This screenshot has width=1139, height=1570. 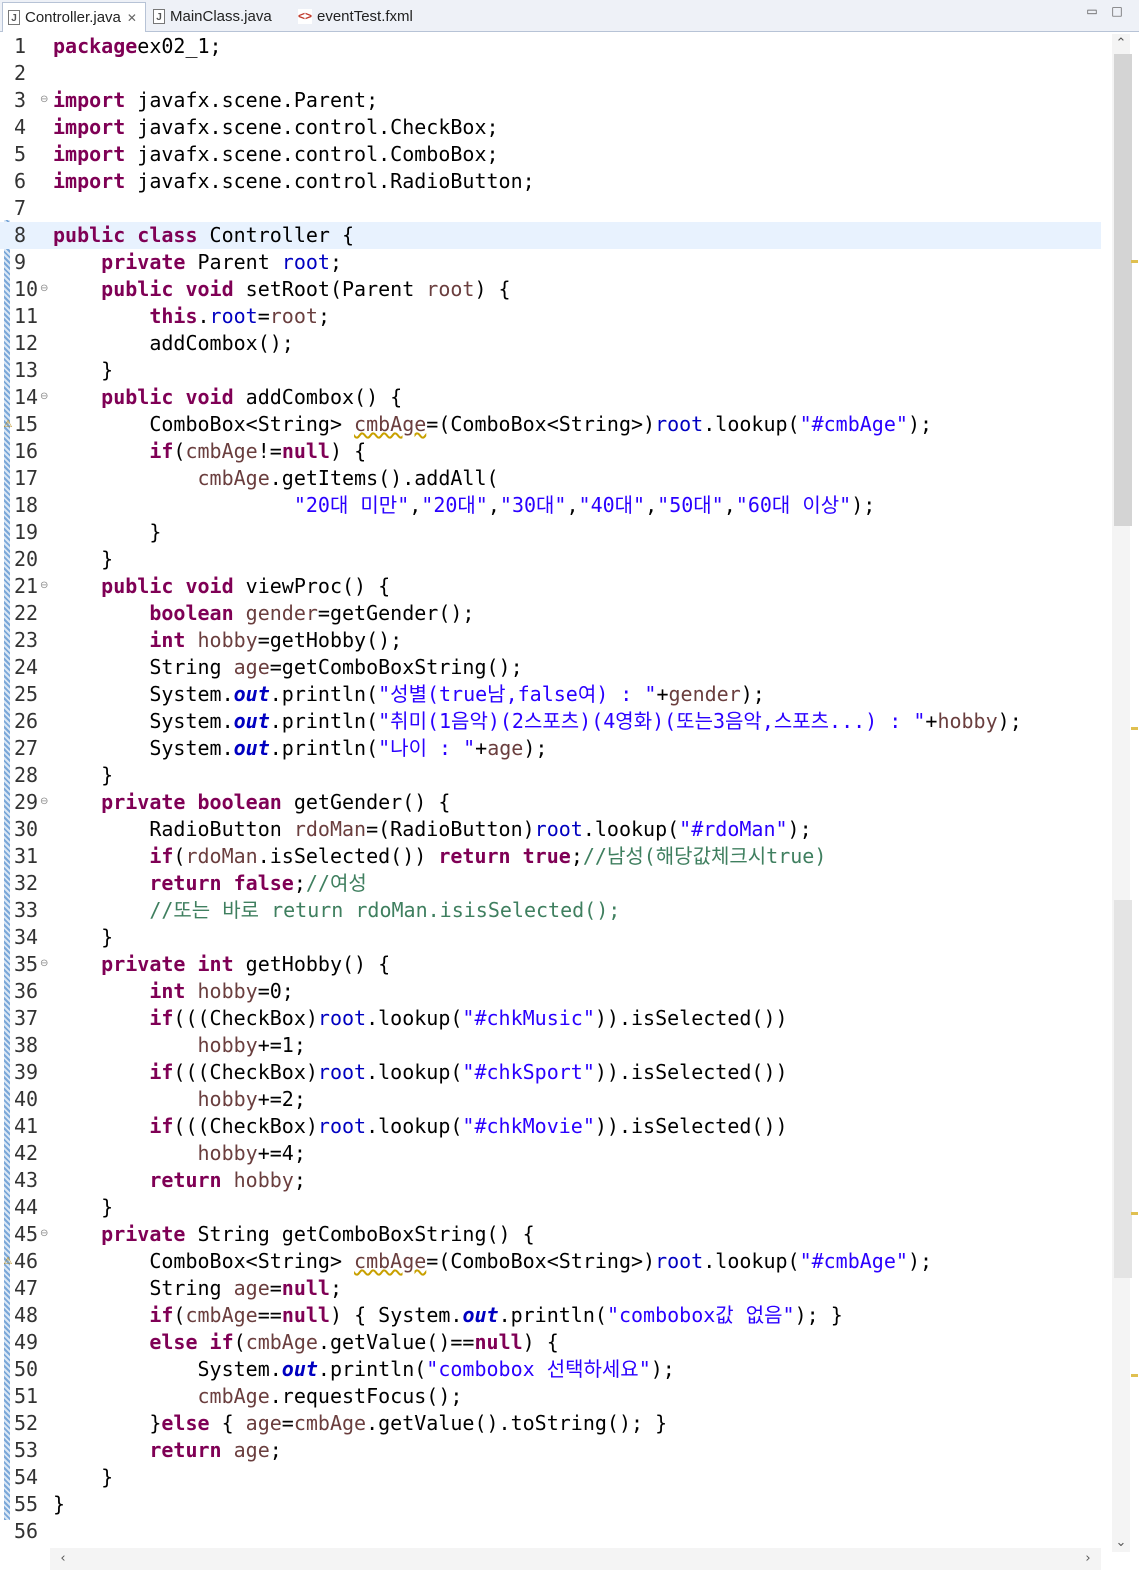 I want to click on code-line: 35 ⊖ private int getHobby() {, so click(x=550, y=964).